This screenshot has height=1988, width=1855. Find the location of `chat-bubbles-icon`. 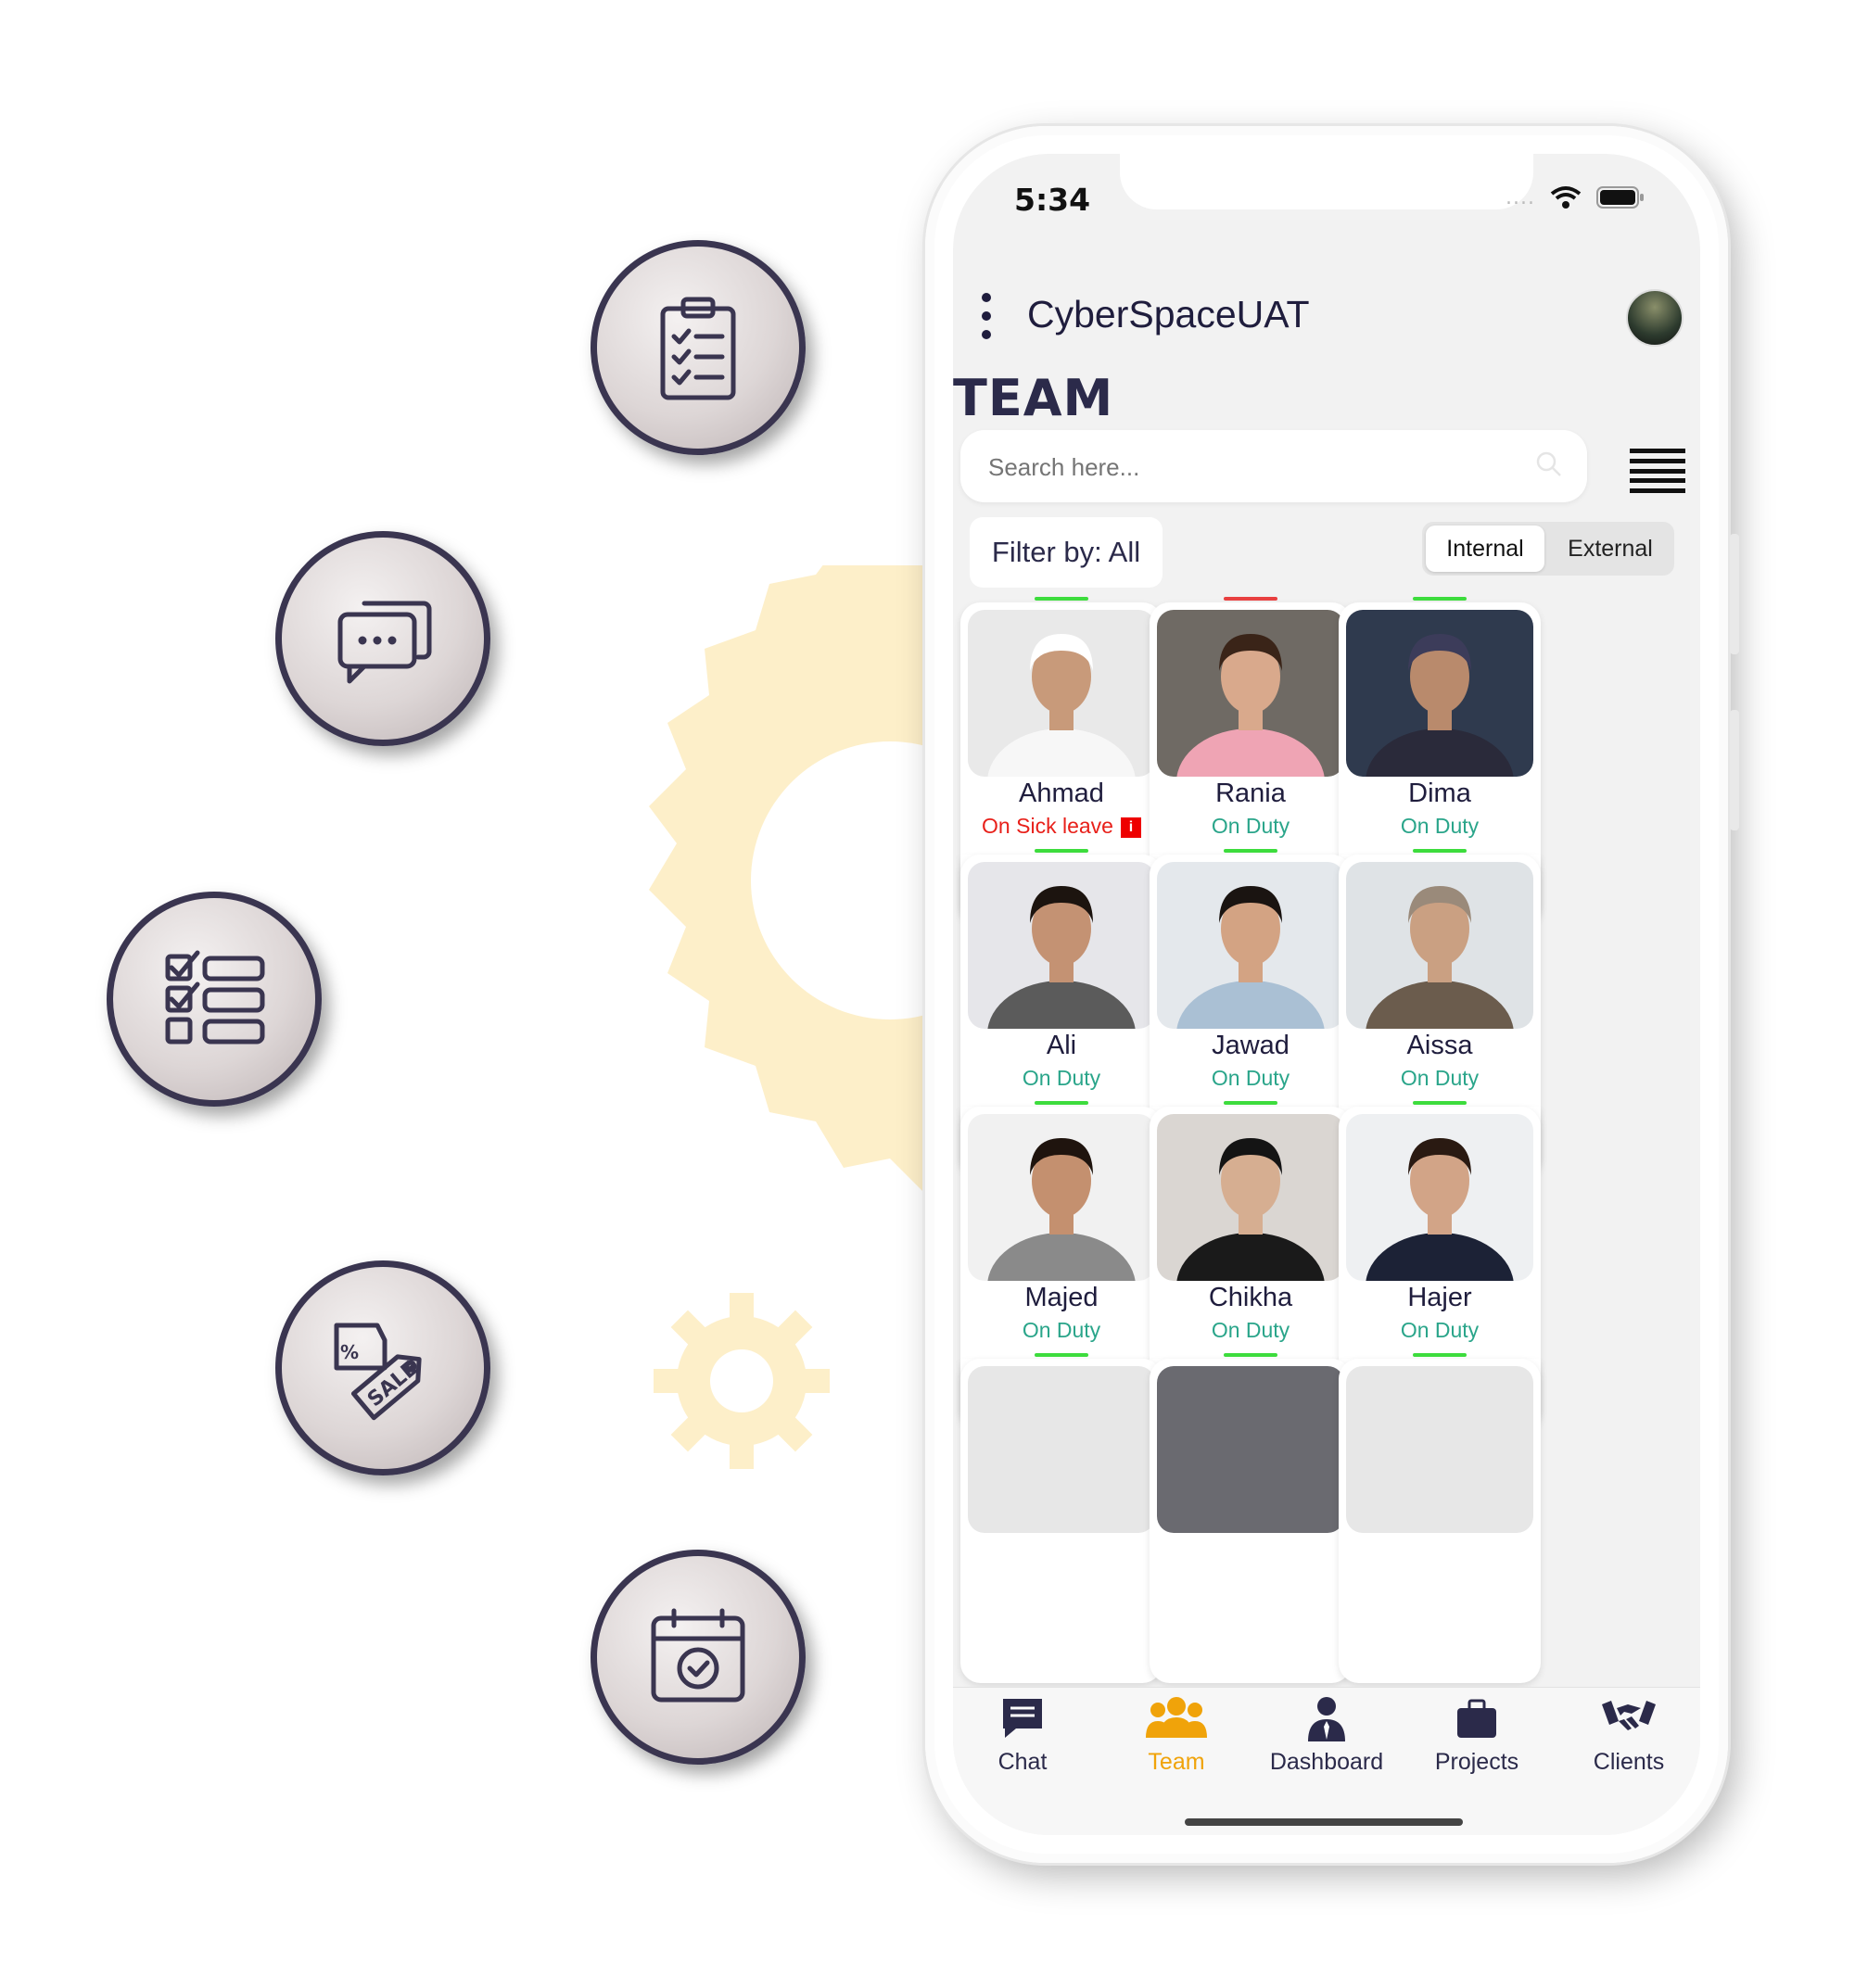

chat-bubbles-icon is located at coordinates (384, 642).